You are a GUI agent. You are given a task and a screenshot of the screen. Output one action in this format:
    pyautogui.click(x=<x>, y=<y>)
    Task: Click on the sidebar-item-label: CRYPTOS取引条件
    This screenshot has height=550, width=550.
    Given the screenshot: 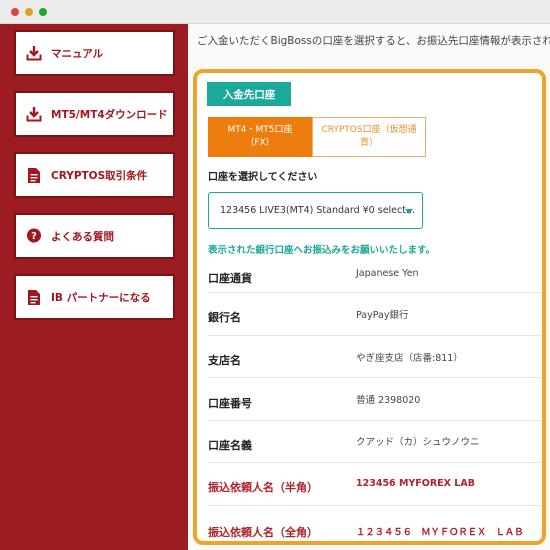 What is the action you would take?
    pyautogui.click(x=99, y=175)
    